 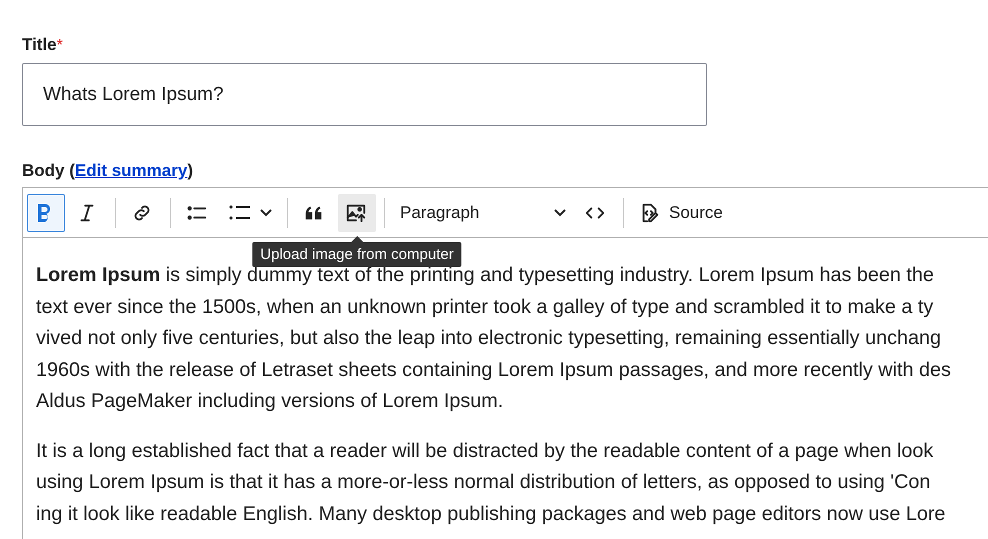 What do you see at coordinates (484, 482) in the screenshot?
I see `text-line: using Lorem Ipsum is that it has a more-or-less normal distribution of letters, as opposed to using 'Con` at bounding box center [484, 482].